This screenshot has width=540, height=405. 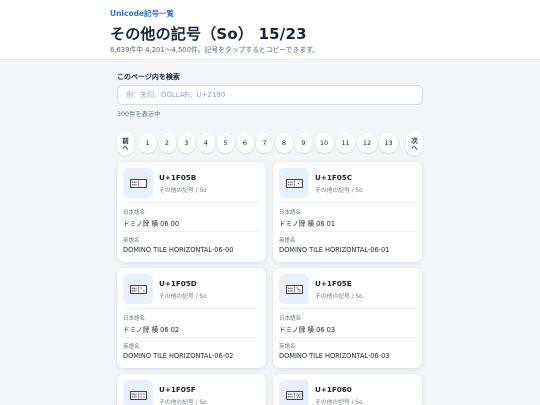 I want to click on page-button: 9, so click(x=303, y=143).